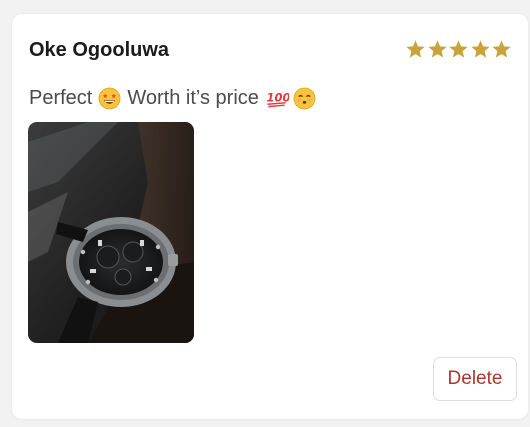 Image resolution: width=530 pixels, height=427 pixels. I want to click on star-struck-emoji-icon, so click(109, 98).